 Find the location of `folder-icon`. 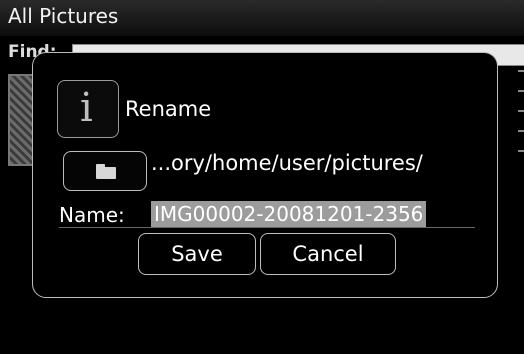

folder-icon is located at coordinates (106, 171).